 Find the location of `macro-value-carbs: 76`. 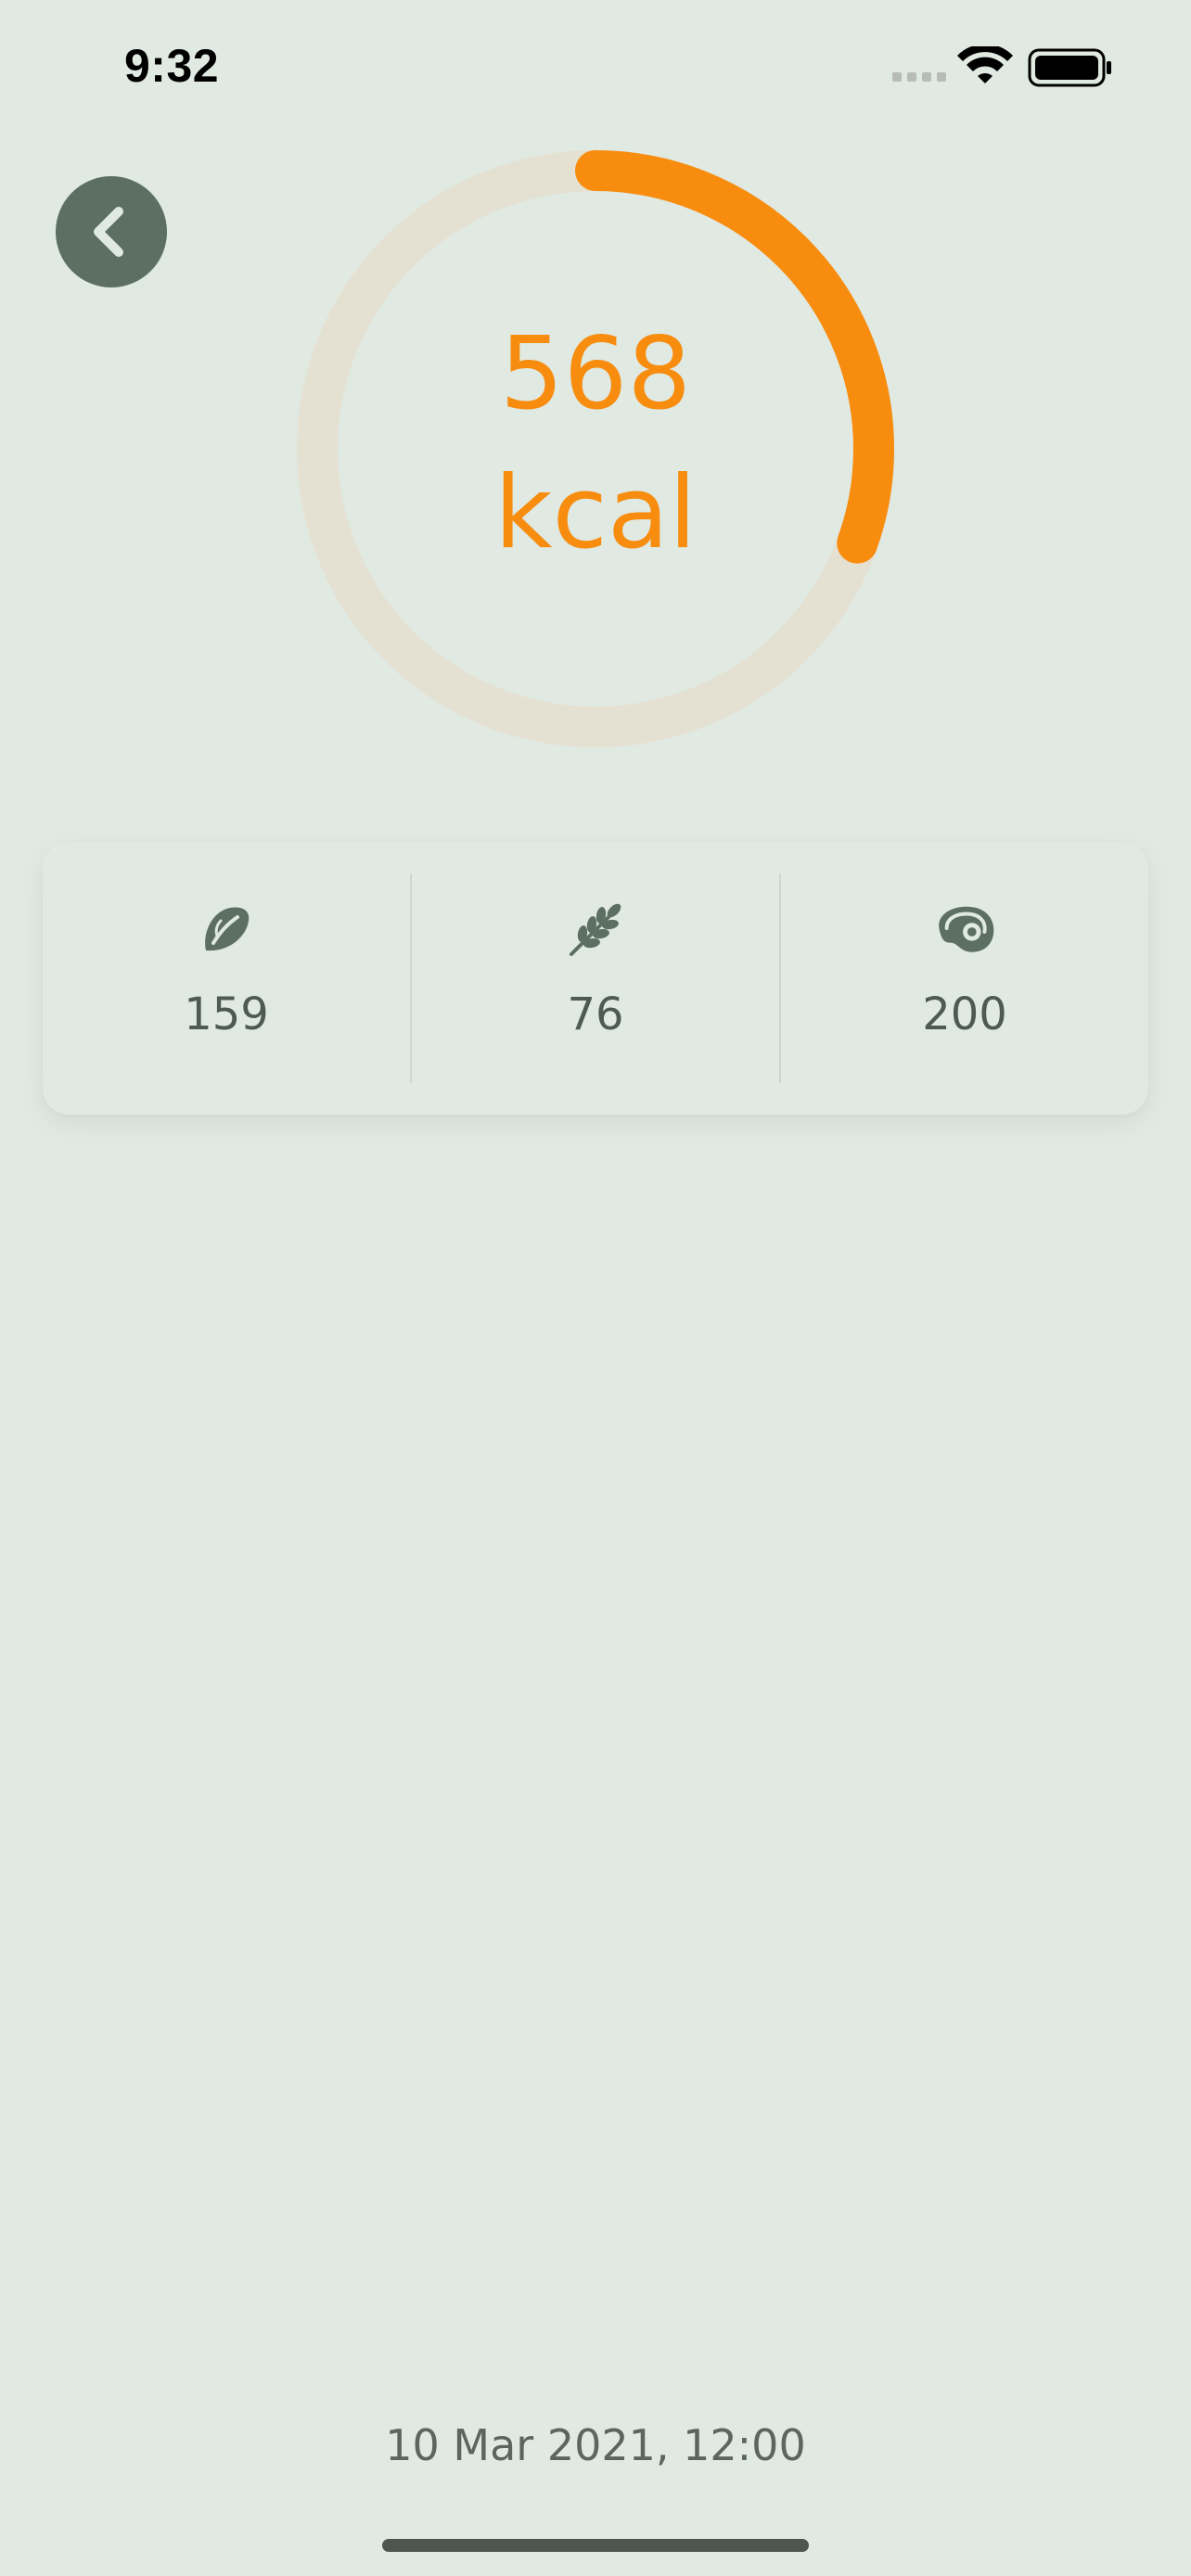

macro-value-carbs: 76 is located at coordinates (595, 1014).